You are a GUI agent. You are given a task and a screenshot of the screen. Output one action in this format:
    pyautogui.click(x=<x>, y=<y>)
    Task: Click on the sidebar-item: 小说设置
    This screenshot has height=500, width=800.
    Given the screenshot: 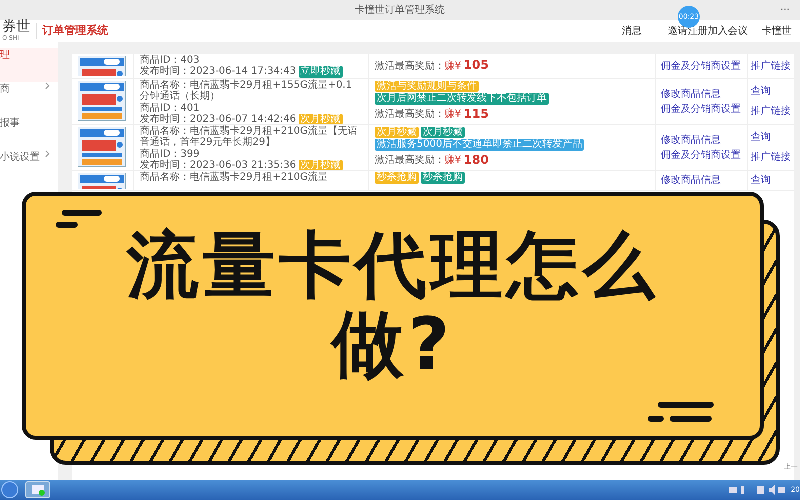 What is the action you would take?
    pyautogui.click(x=29, y=167)
    